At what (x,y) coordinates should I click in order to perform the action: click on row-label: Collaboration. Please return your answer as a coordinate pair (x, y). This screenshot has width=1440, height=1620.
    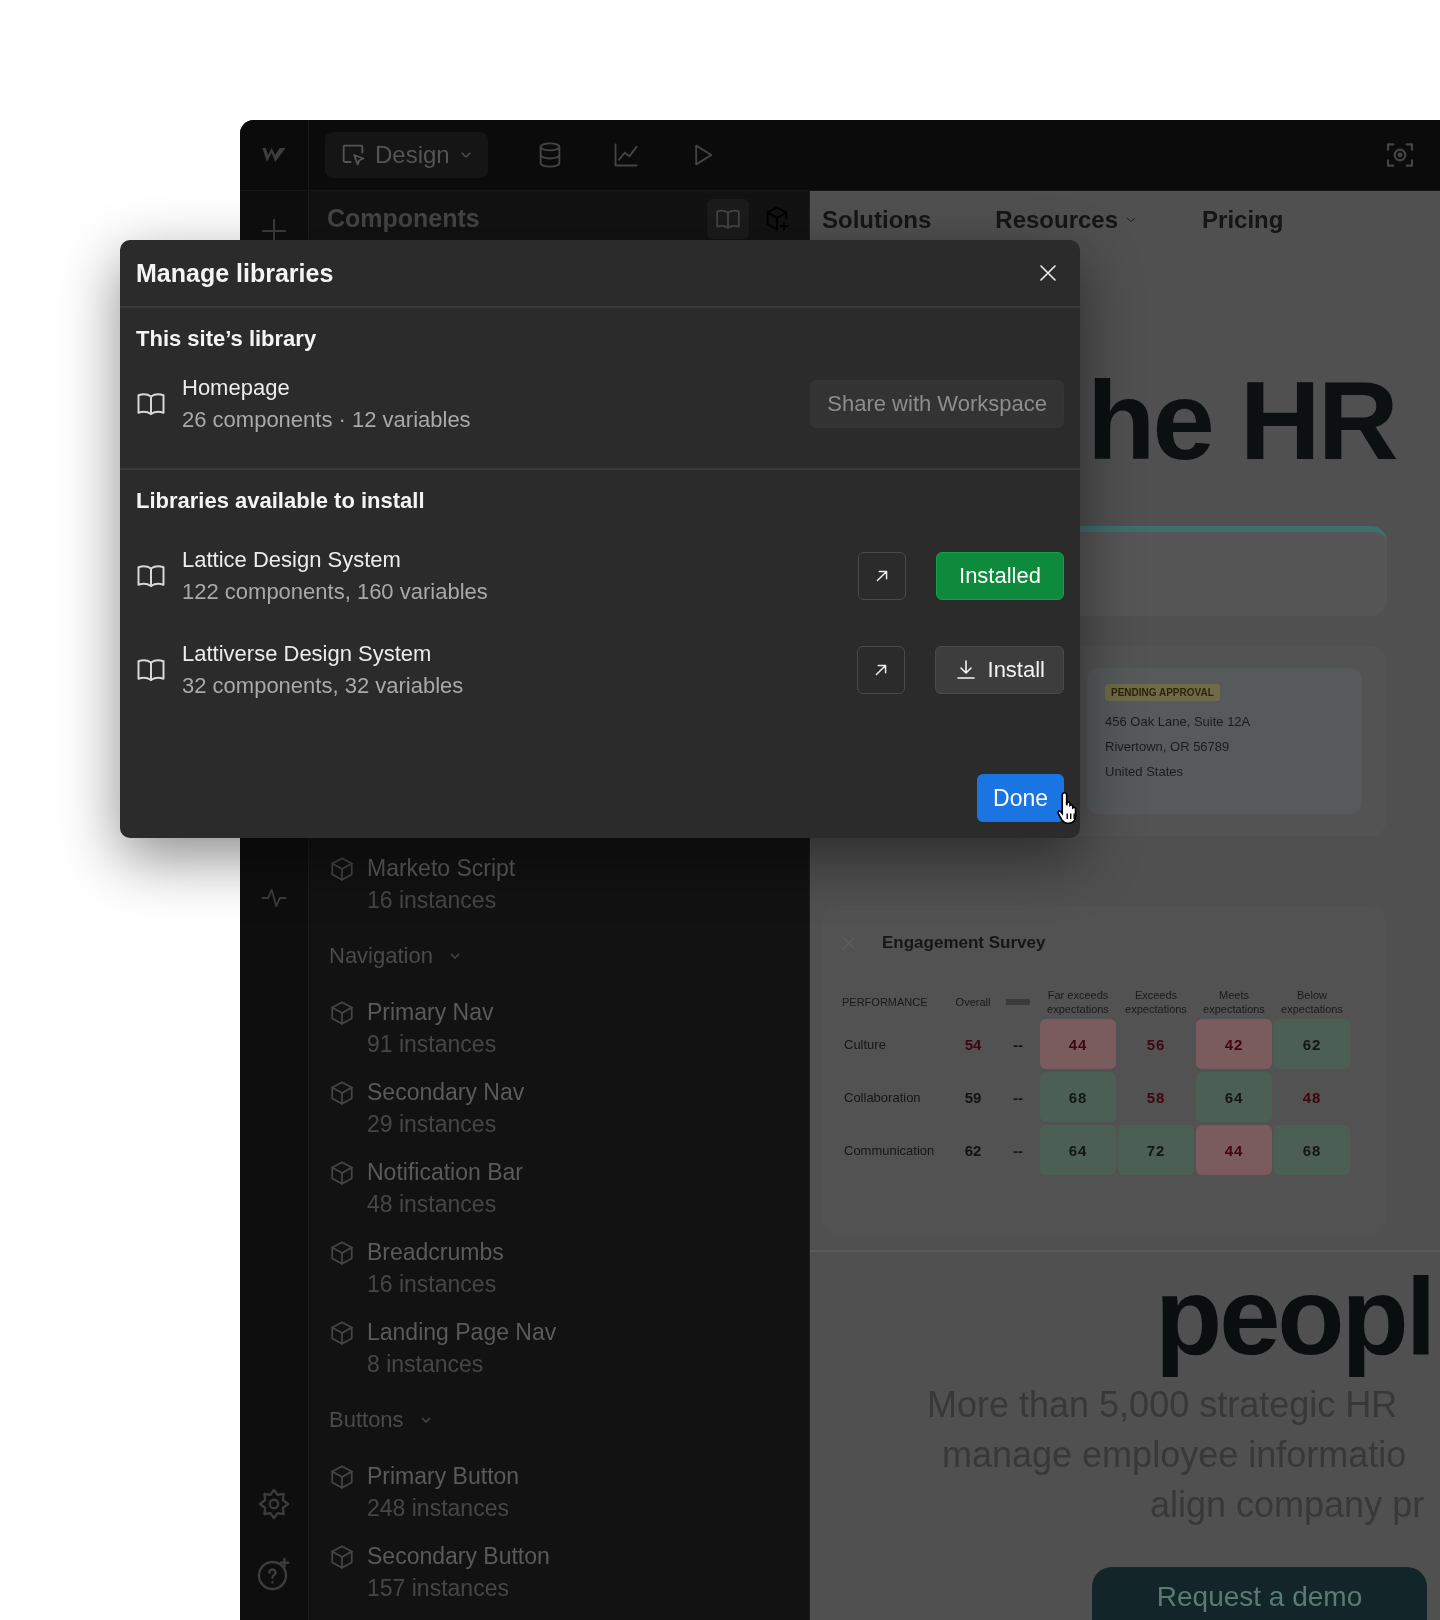
    Looking at the image, I should click on (882, 1097).